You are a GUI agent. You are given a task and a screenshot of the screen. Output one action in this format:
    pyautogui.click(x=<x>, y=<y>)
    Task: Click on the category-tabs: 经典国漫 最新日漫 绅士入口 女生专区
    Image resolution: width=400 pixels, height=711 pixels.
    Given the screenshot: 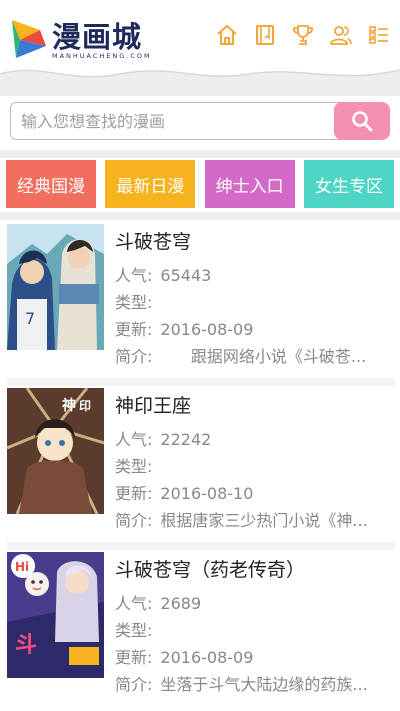 What is the action you would take?
    pyautogui.click(x=200, y=184)
    